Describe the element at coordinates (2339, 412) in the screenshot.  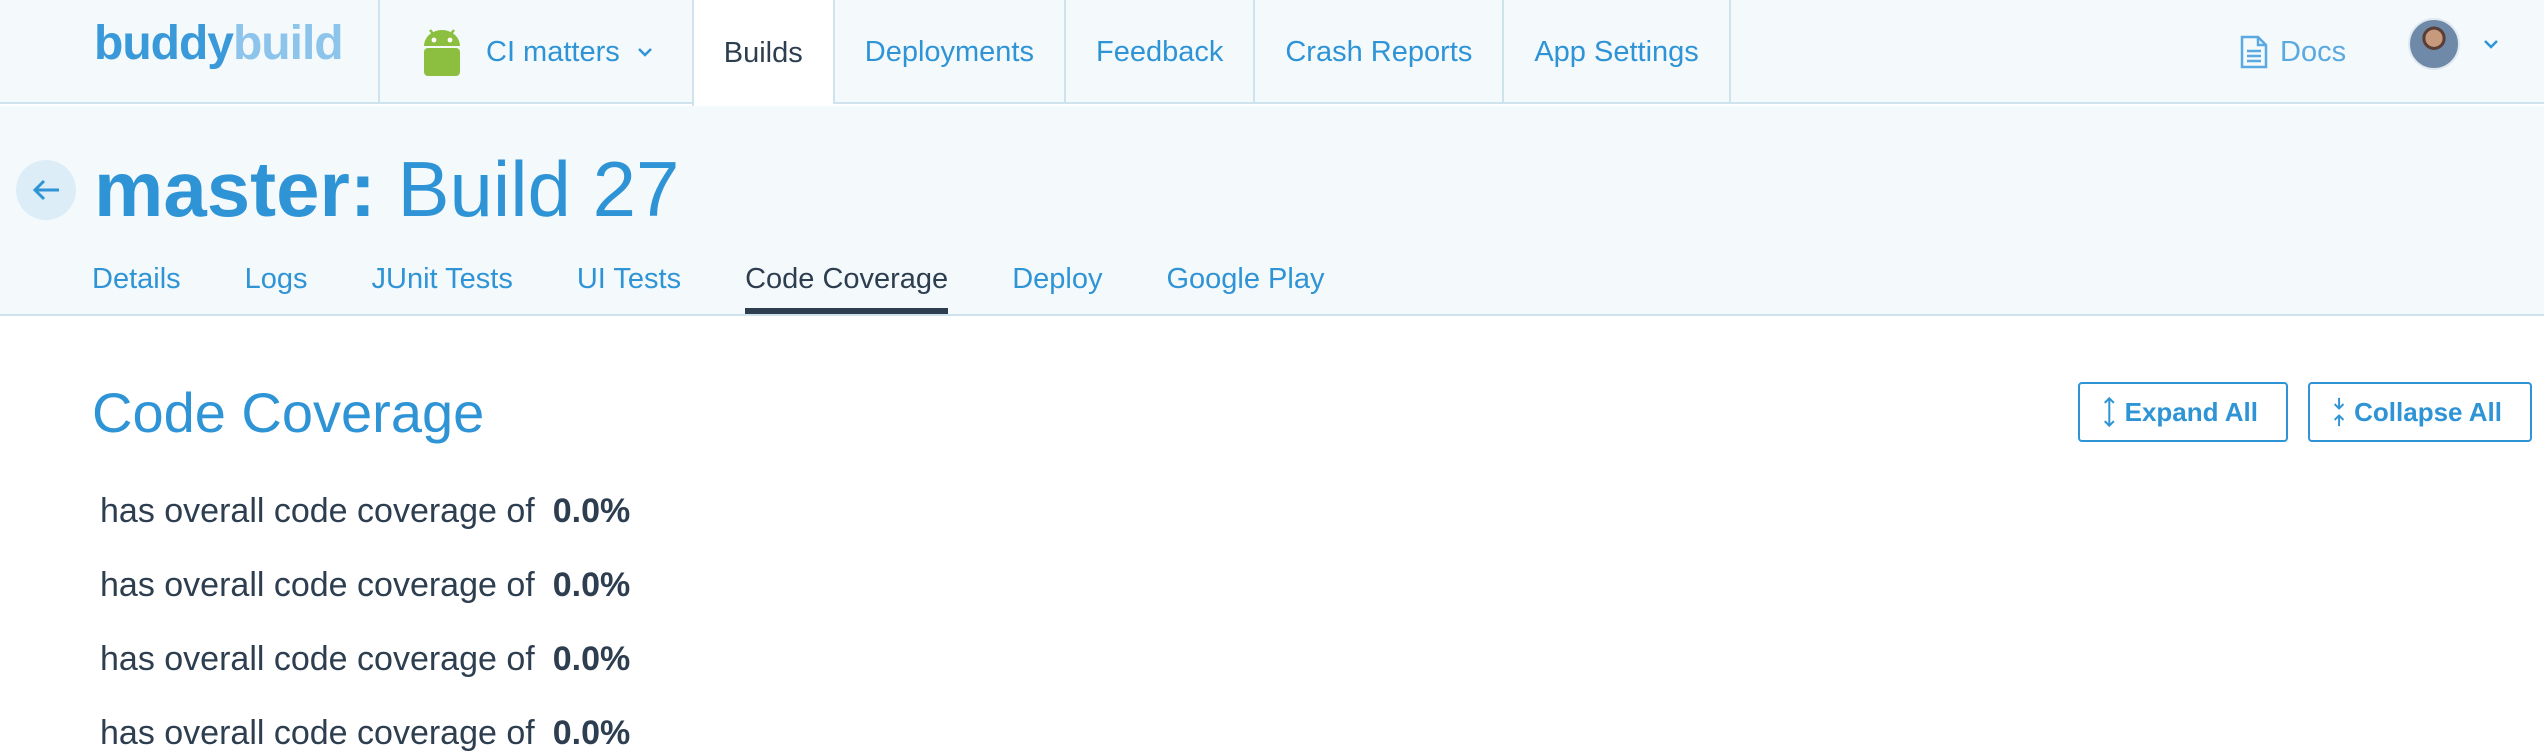
I see `collapse-icon` at that location.